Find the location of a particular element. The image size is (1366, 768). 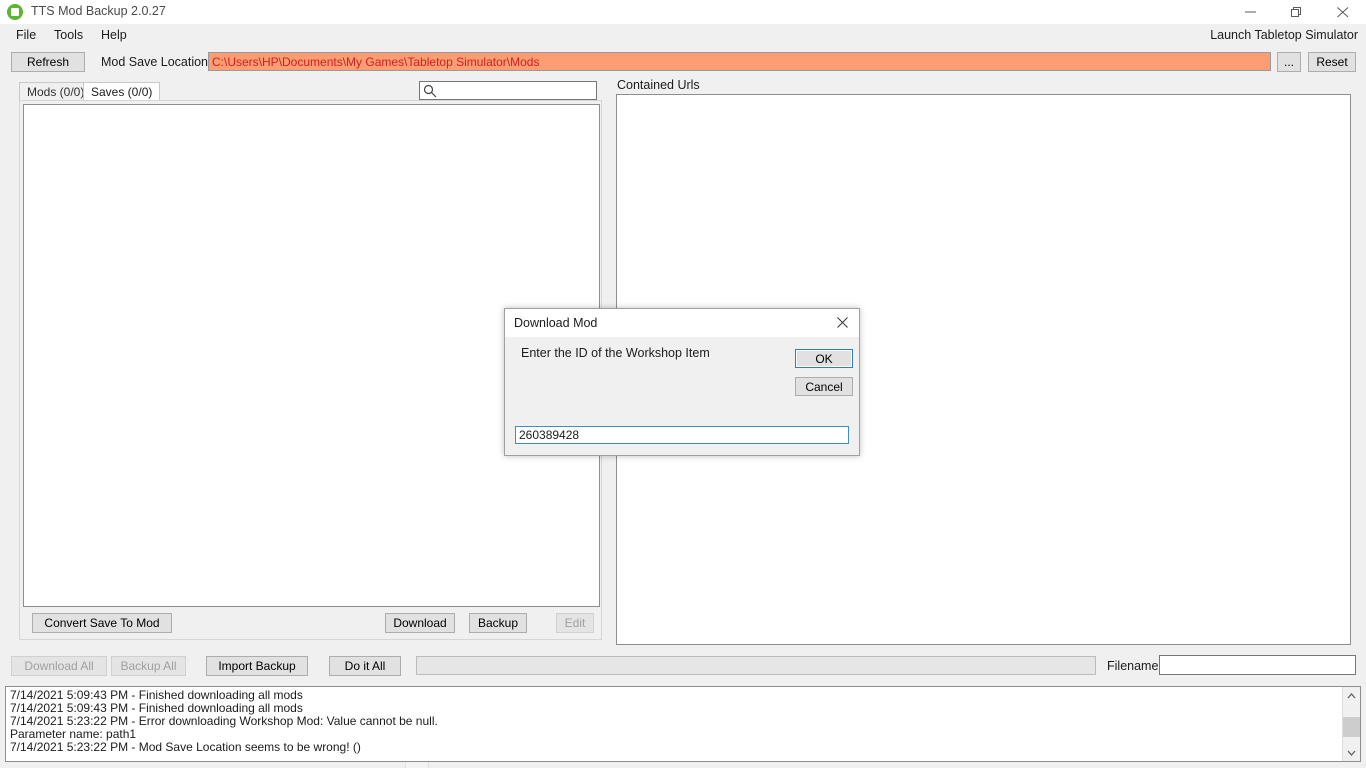

reset-button: Reset is located at coordinates (1332, 62).